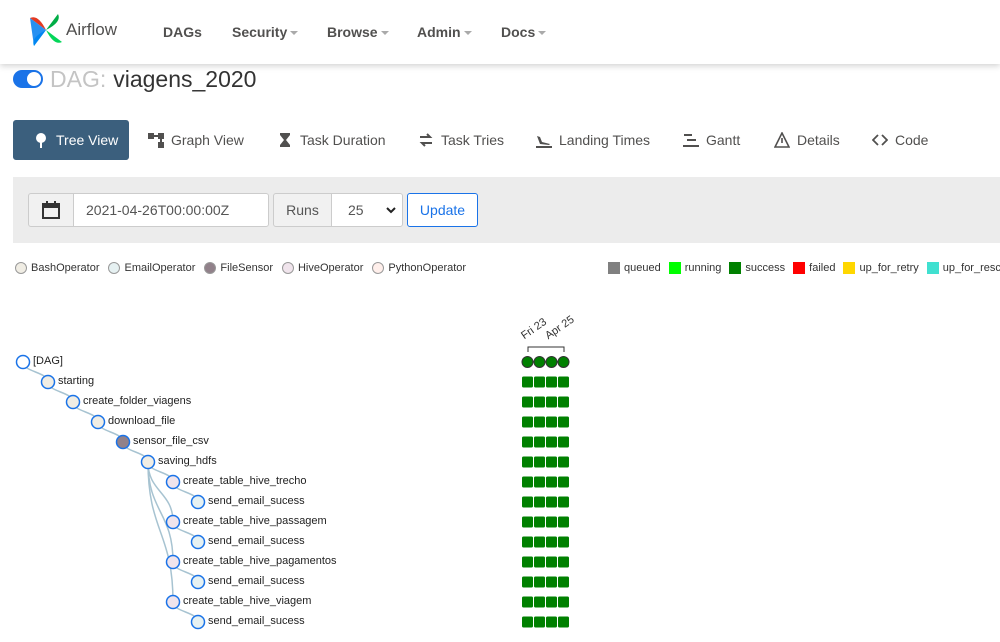  What do you see at coordinates (137, 401) in the screenshot?
I see `task-label: create_folder_viagens` at bounding box center [137, 401].